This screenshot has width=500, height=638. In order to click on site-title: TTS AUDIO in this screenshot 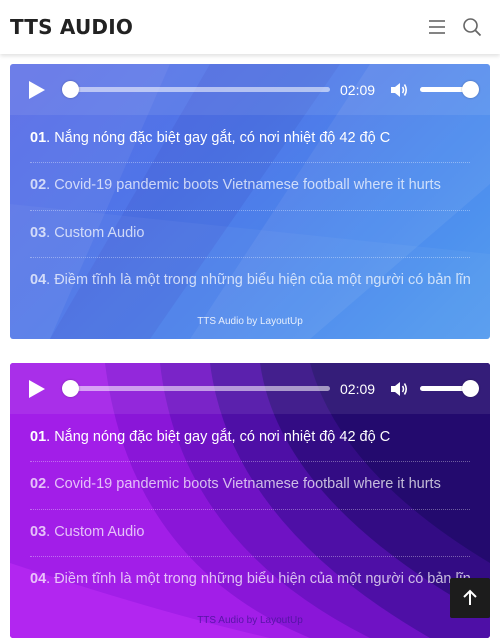, I will do `click(71, 27)`.